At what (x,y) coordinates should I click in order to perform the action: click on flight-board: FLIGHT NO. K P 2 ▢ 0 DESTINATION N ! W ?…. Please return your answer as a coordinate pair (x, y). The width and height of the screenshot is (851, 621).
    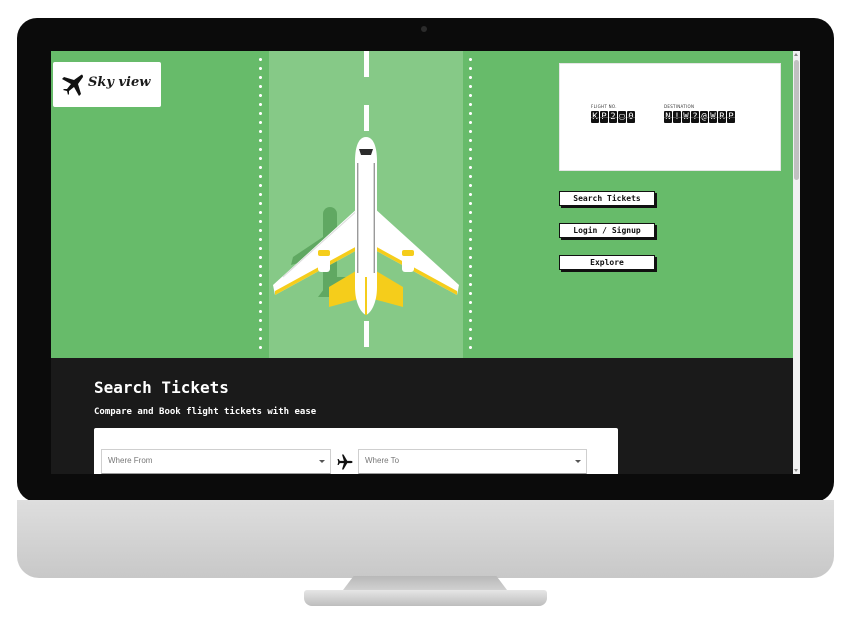
    Looking at the image, I should click on (670, 117).